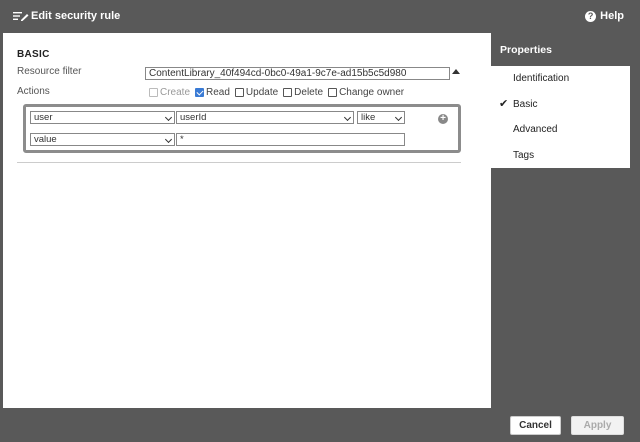 The height and width of the screenshot is (442, 640). Describe the element at coordinates (265, 117) in the screenshot. I see `attribute-select: userId` at that location.